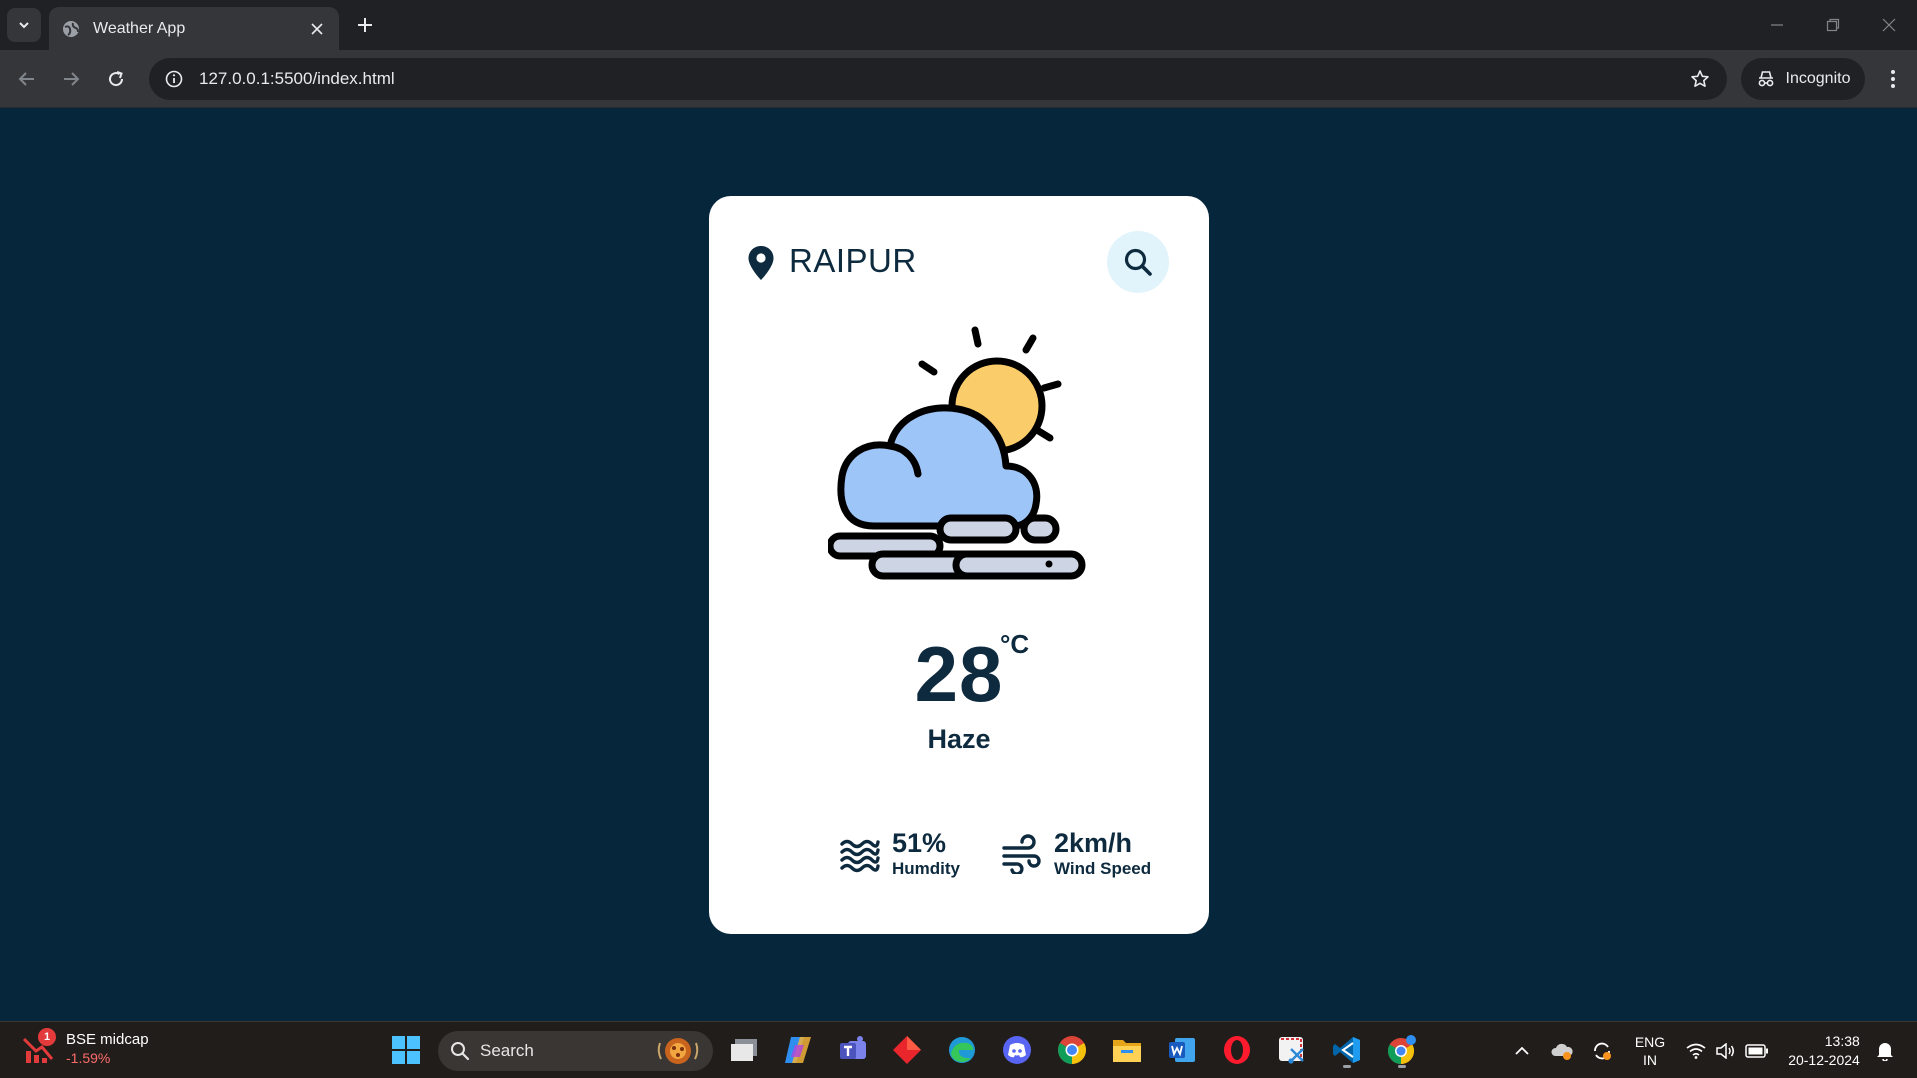 The height and width of the screenshot is (1078, 1917). Describe the element at coordinates (317, 29) in the screenshot. I see `close-tab-icon` at that location.